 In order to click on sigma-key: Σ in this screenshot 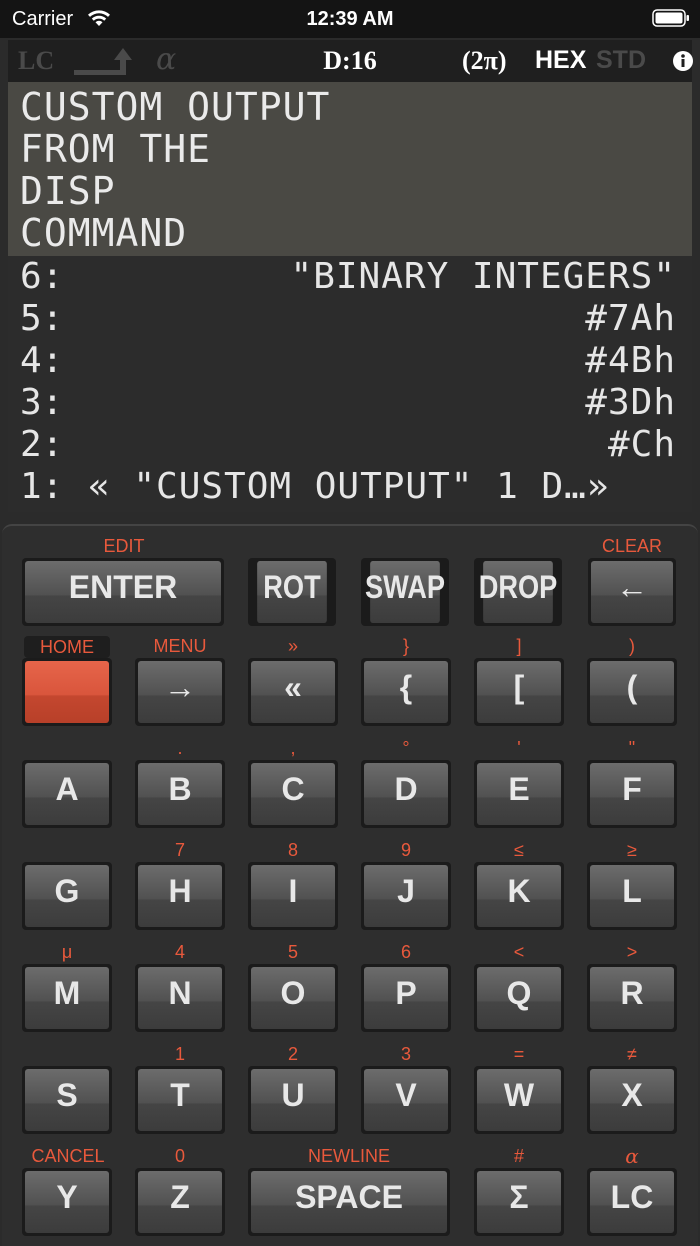, I will do `click(519, 1202)`.